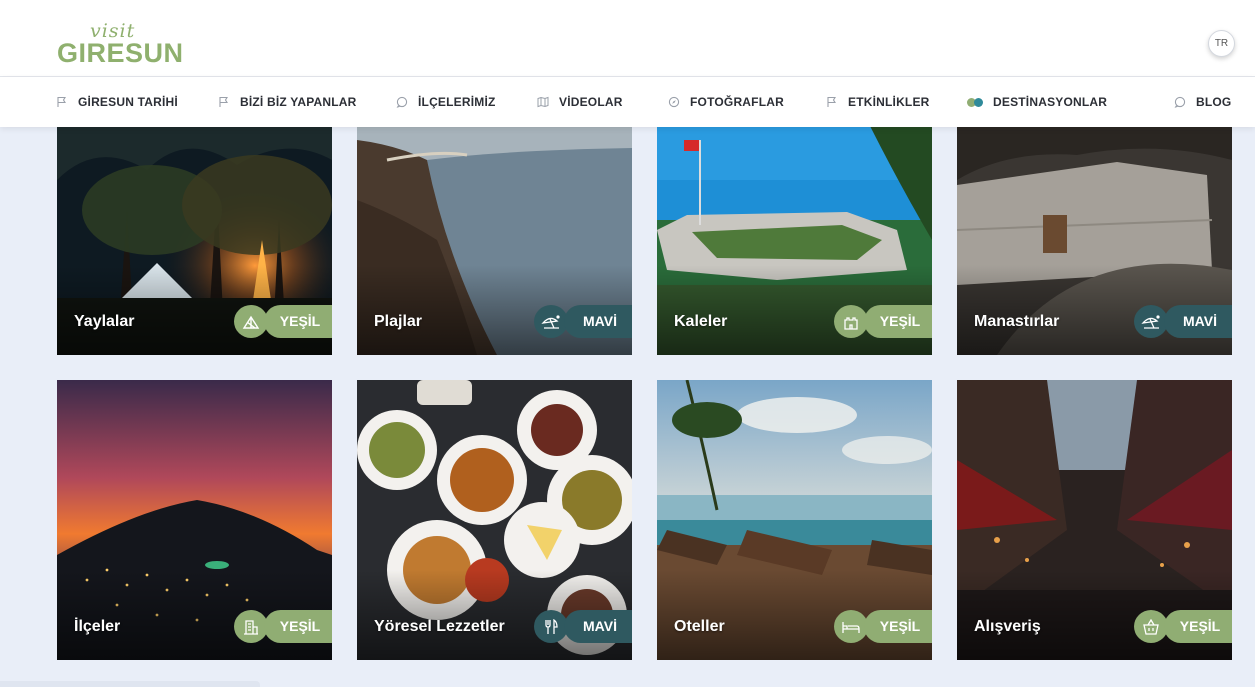  I want to click on nav-item-label: FOTOĞRAFLAR, so click(737, 102).